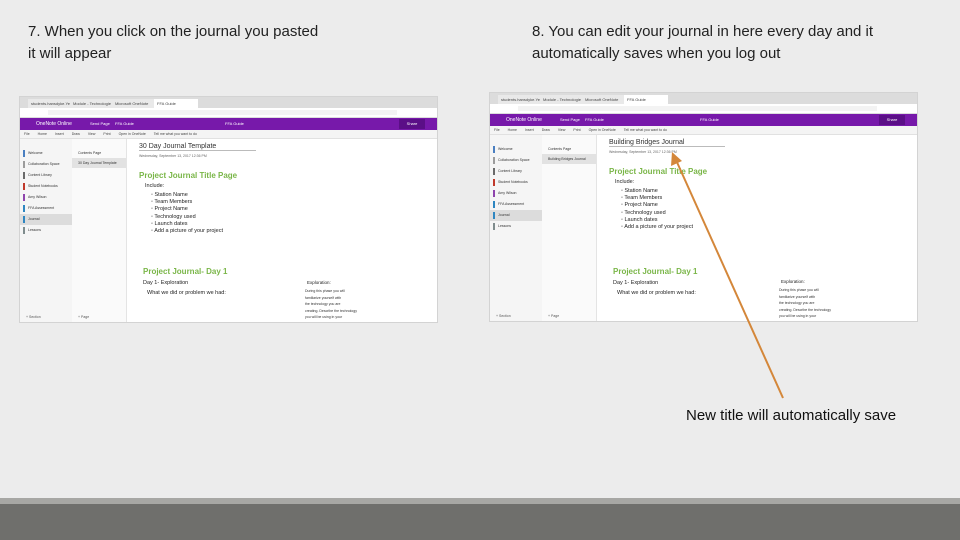 The height and width of the screenshot is (540, 960). What do you see at coordinates (569, 159) in the screenshot?
I see `page-item-selected: Building Bridges Journal` at bounding box center [569, 159].